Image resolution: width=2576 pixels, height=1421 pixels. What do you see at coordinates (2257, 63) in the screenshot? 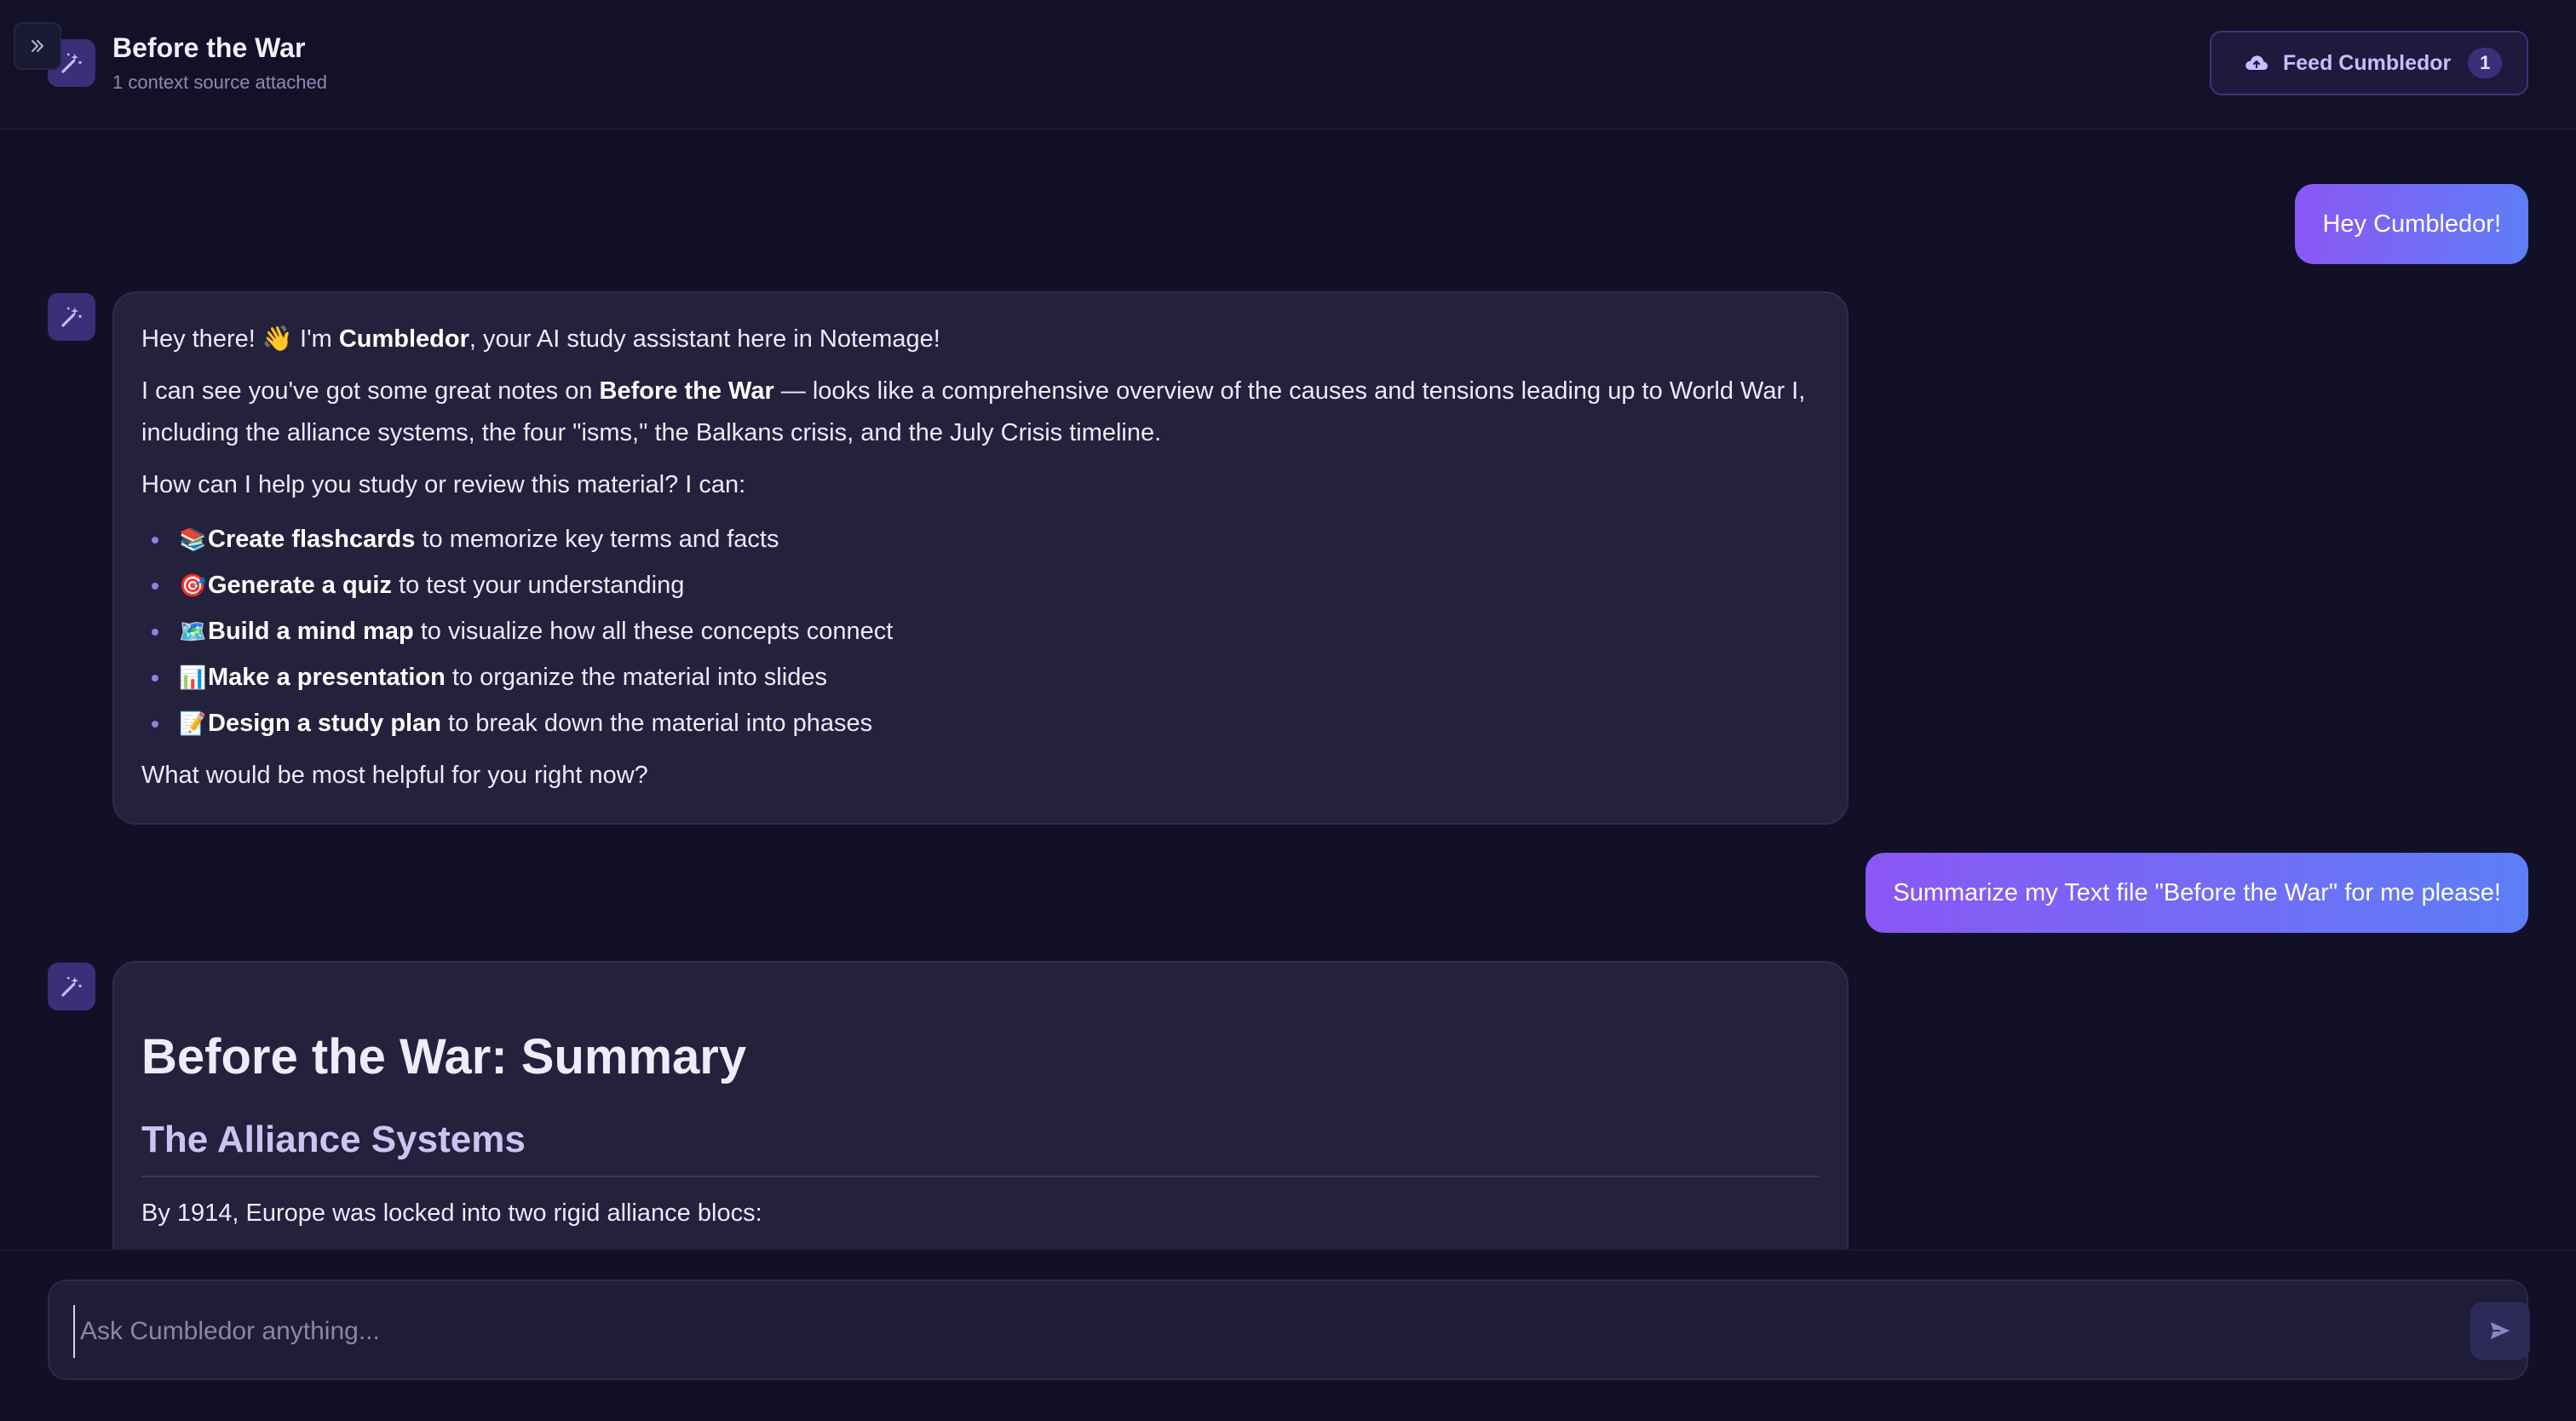
I see `cloud-upload-icon` at bounding box center [2257, 63].